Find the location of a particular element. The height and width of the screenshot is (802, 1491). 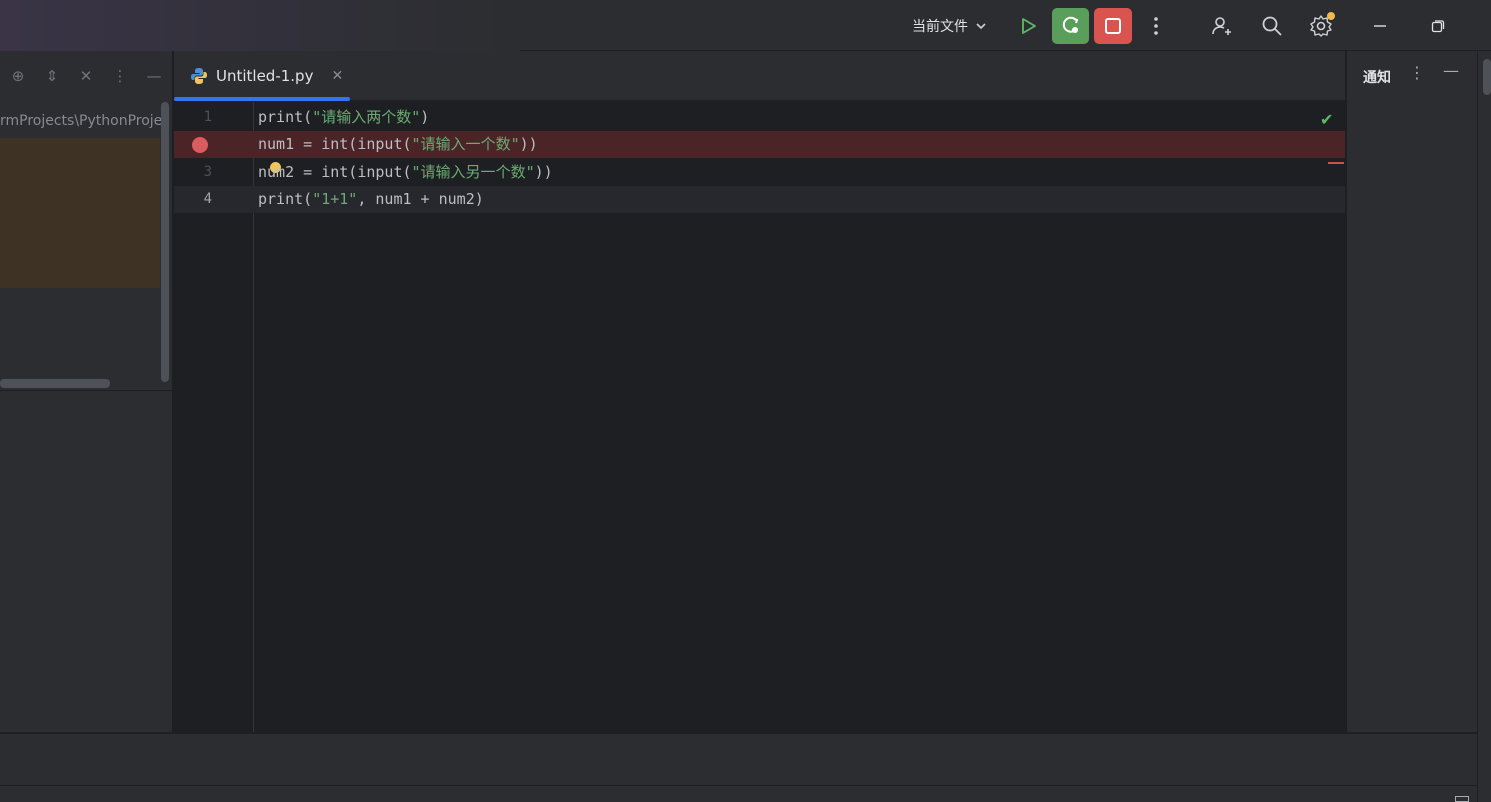

stop-button is located at coordinates (1113, 26).